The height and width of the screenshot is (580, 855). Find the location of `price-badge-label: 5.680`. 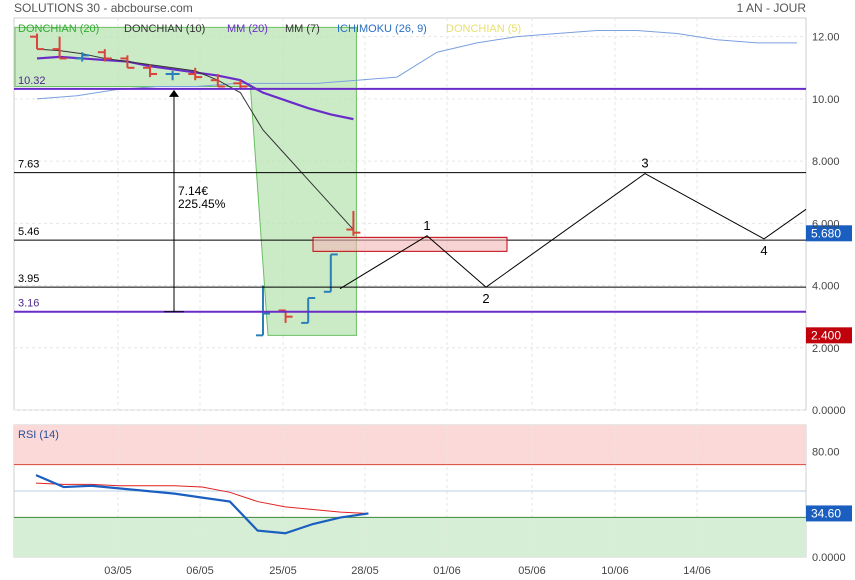

price-badge-label: 5.680 is located at coordinates (826, 233).